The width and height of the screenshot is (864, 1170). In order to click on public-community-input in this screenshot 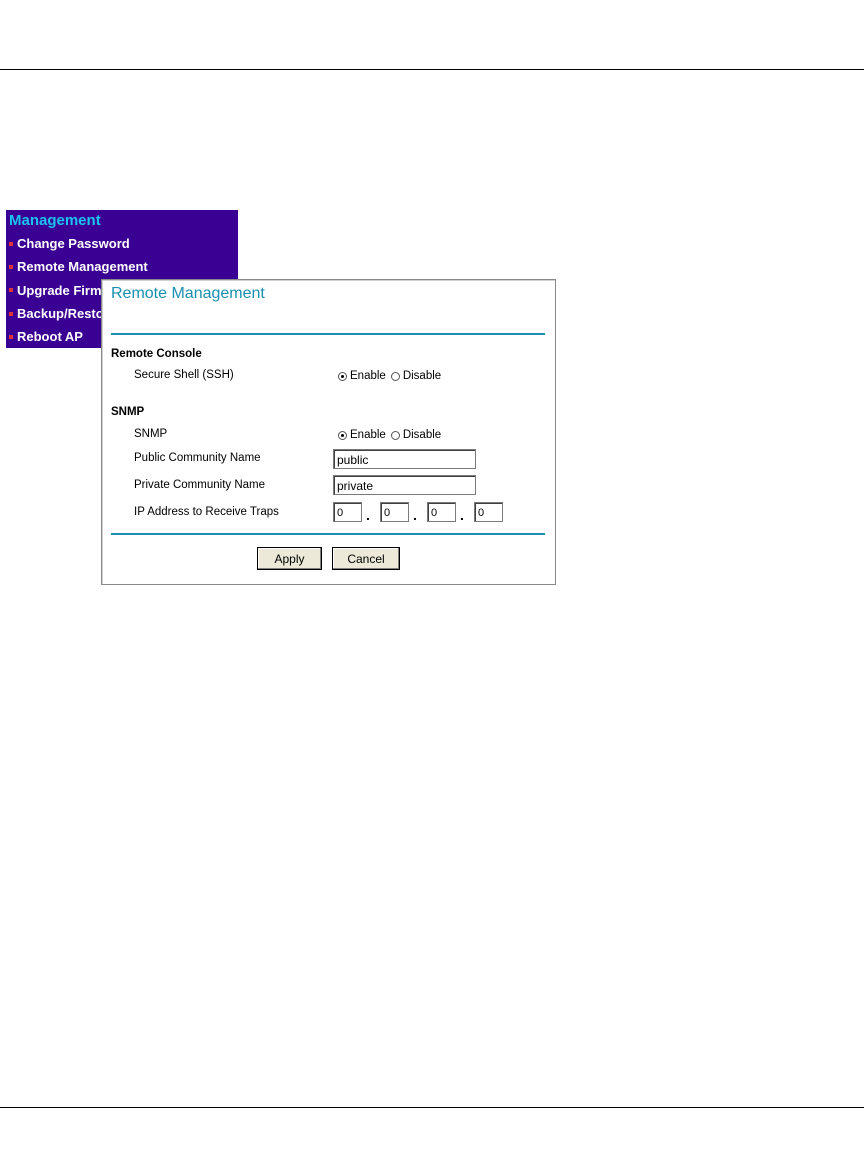, I will do `click(404, 459)`.